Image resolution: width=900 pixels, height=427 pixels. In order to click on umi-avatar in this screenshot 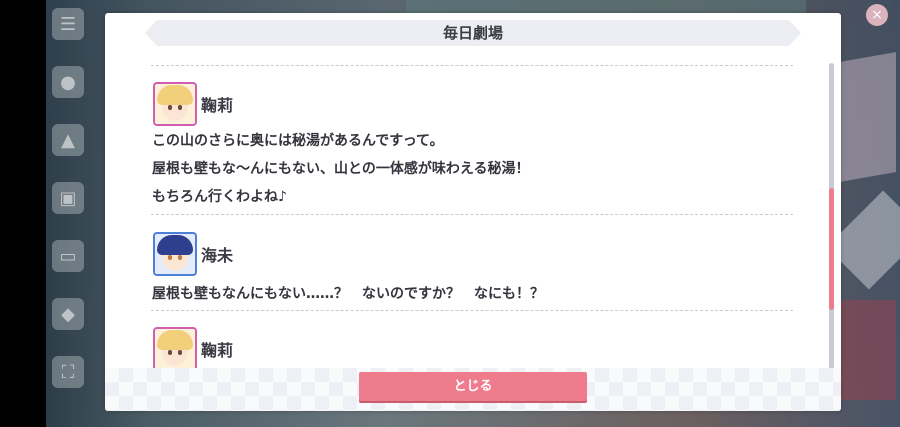, I will do `click(175, 254)`.